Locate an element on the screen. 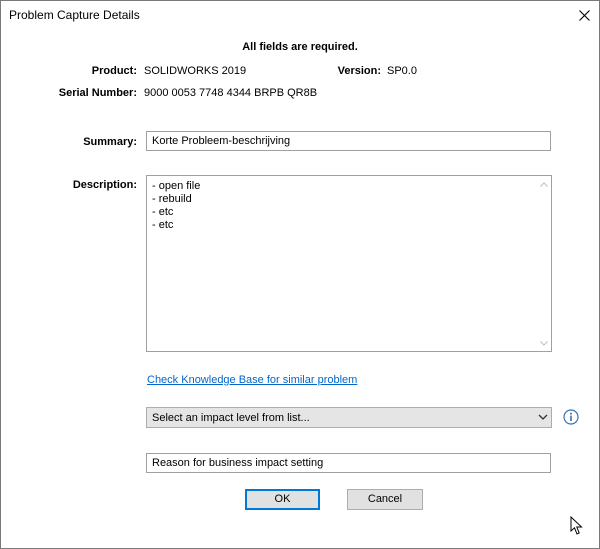  close-icon is located at coordinates (584, 15).